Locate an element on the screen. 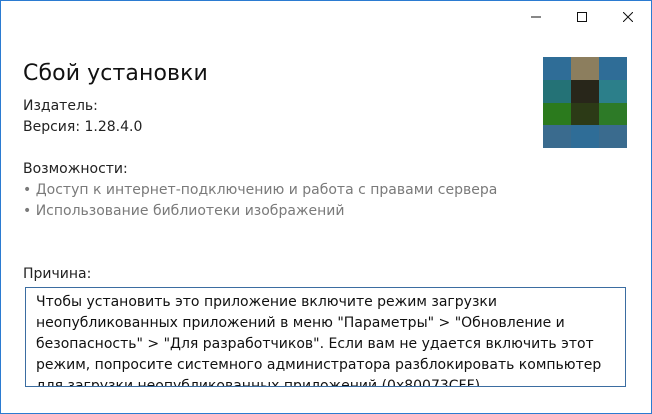 The image size is (652, 414). dialog-title: Сбой установки is located at coordinates (115, 73).